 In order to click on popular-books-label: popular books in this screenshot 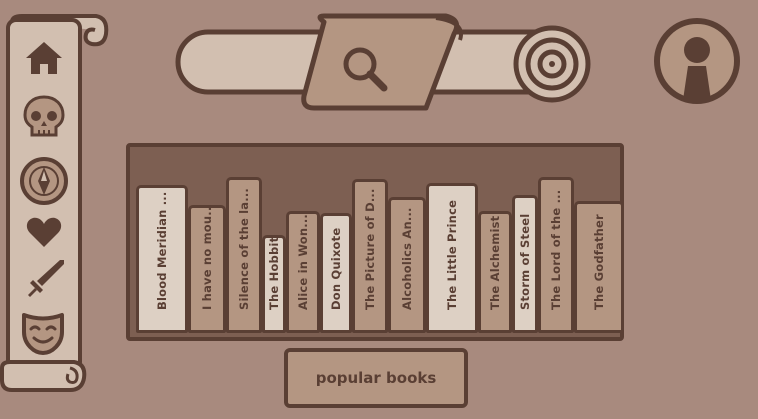, I will do `click(376, 378)`.